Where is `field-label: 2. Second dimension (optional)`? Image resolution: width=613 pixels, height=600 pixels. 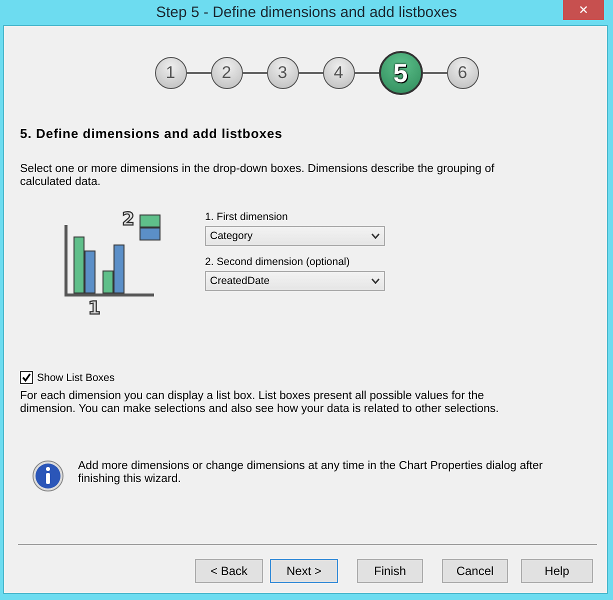
field-label: 2. Second dimension (optional) is located at coordinates (278, 262).